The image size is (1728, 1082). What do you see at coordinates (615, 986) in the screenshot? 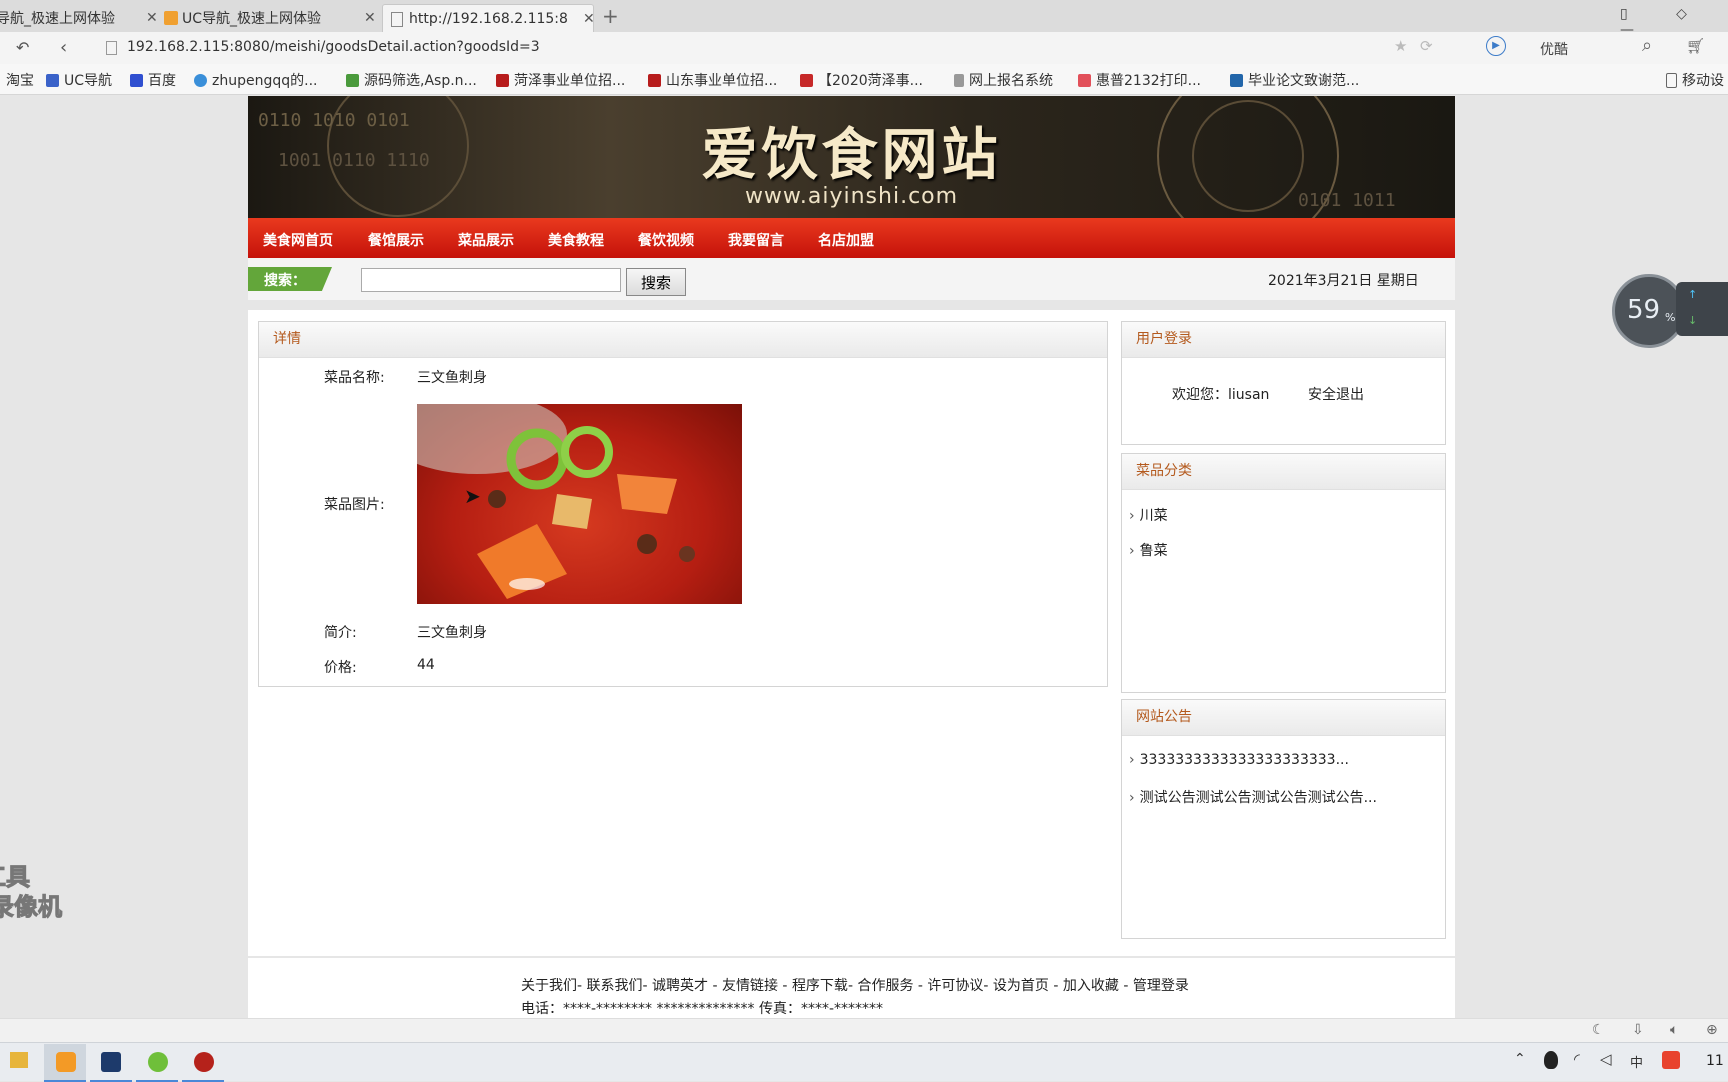
I see `footer-link: 联系我们` at bounding box center [615, 986].